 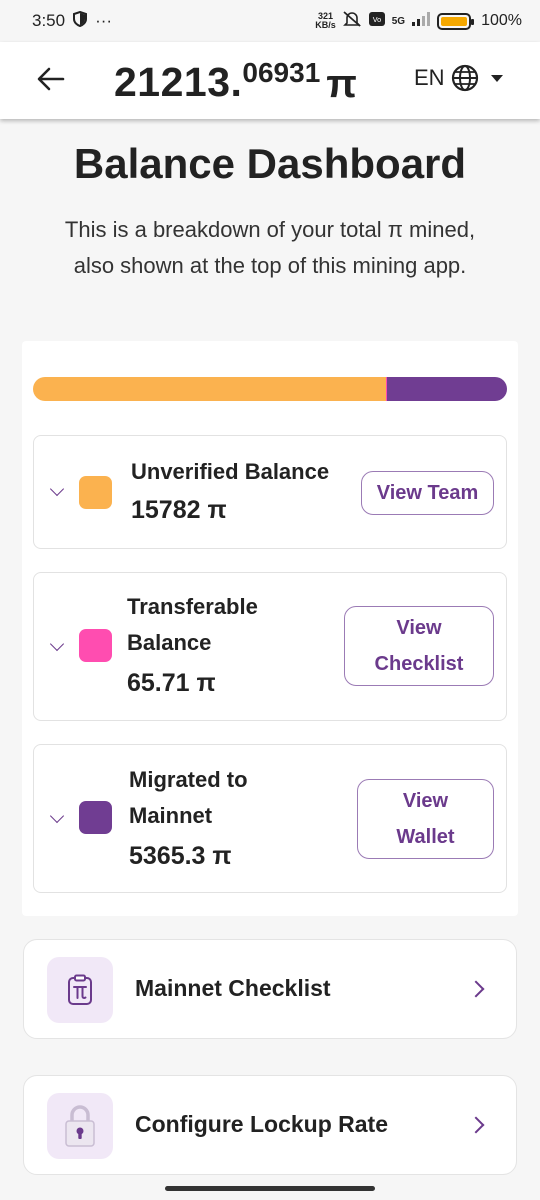 I want to click on battery-percent: 100%, so click(x=501, y=20).